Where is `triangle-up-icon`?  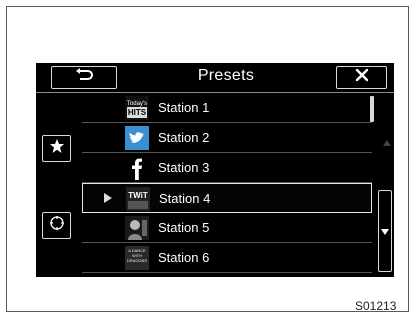
triangle-up-icon is located at coordinates (387, 142).